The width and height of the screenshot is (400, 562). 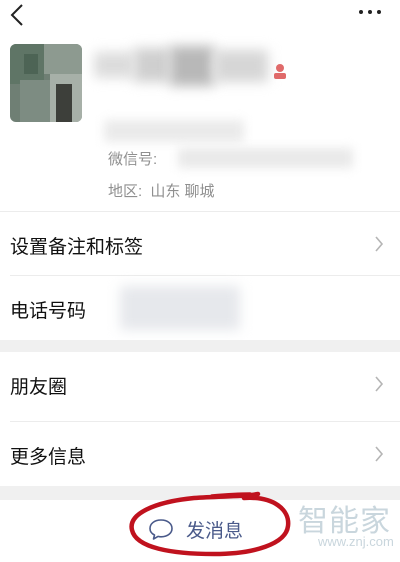 I want to click on phone-label: 电话号码, so click(x=48, y=311).